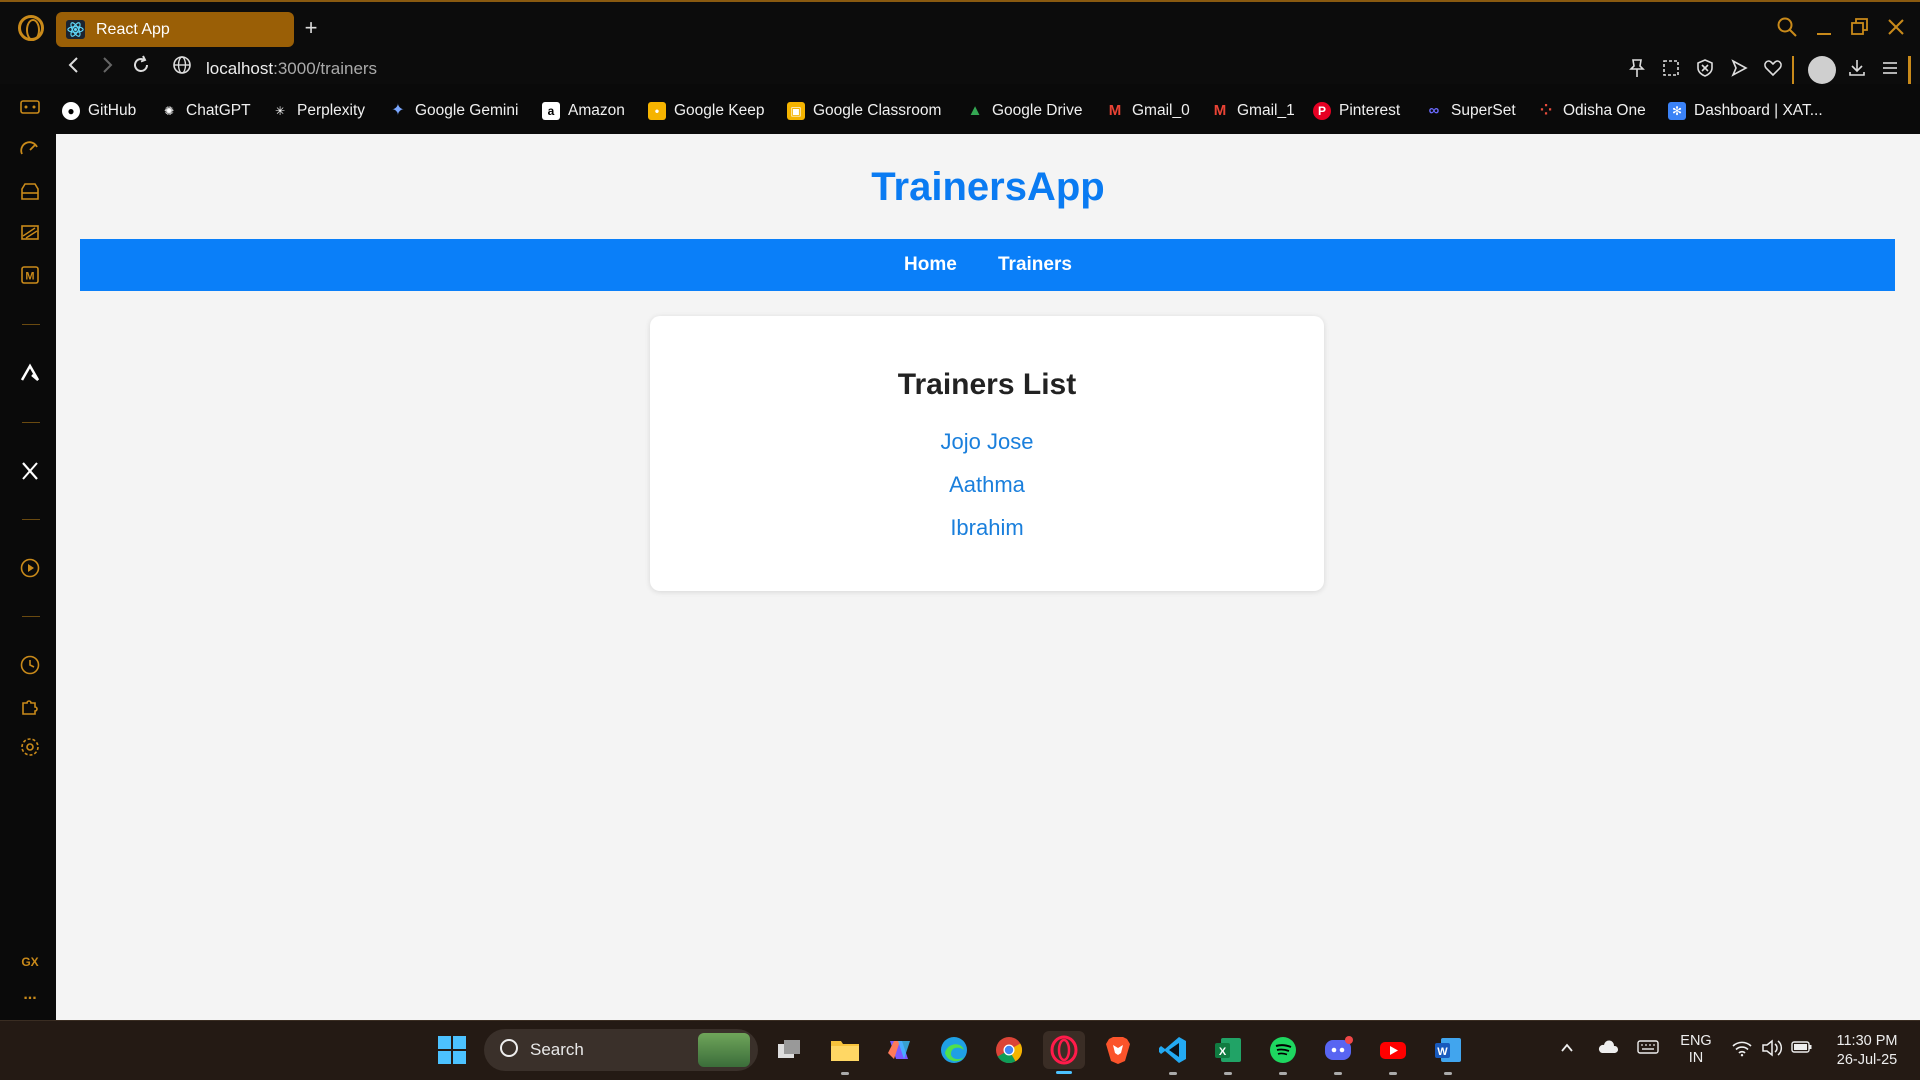 The height and width of the screenshot is (1080, 1920). What do you see at coordinates (1822, 70) in the screenshot?
I see `profile-avatar` at bounding box center [1822, 70].